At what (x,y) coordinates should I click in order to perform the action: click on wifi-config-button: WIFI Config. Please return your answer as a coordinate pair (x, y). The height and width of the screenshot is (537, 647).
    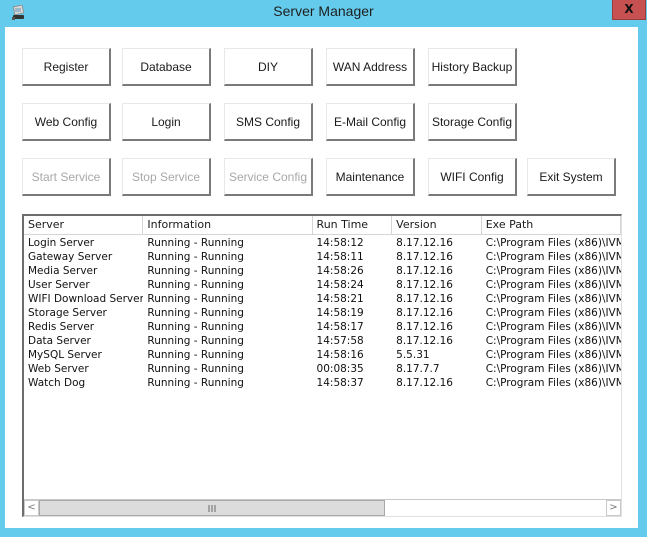
    Looking at the image, I should click on (472, 177).